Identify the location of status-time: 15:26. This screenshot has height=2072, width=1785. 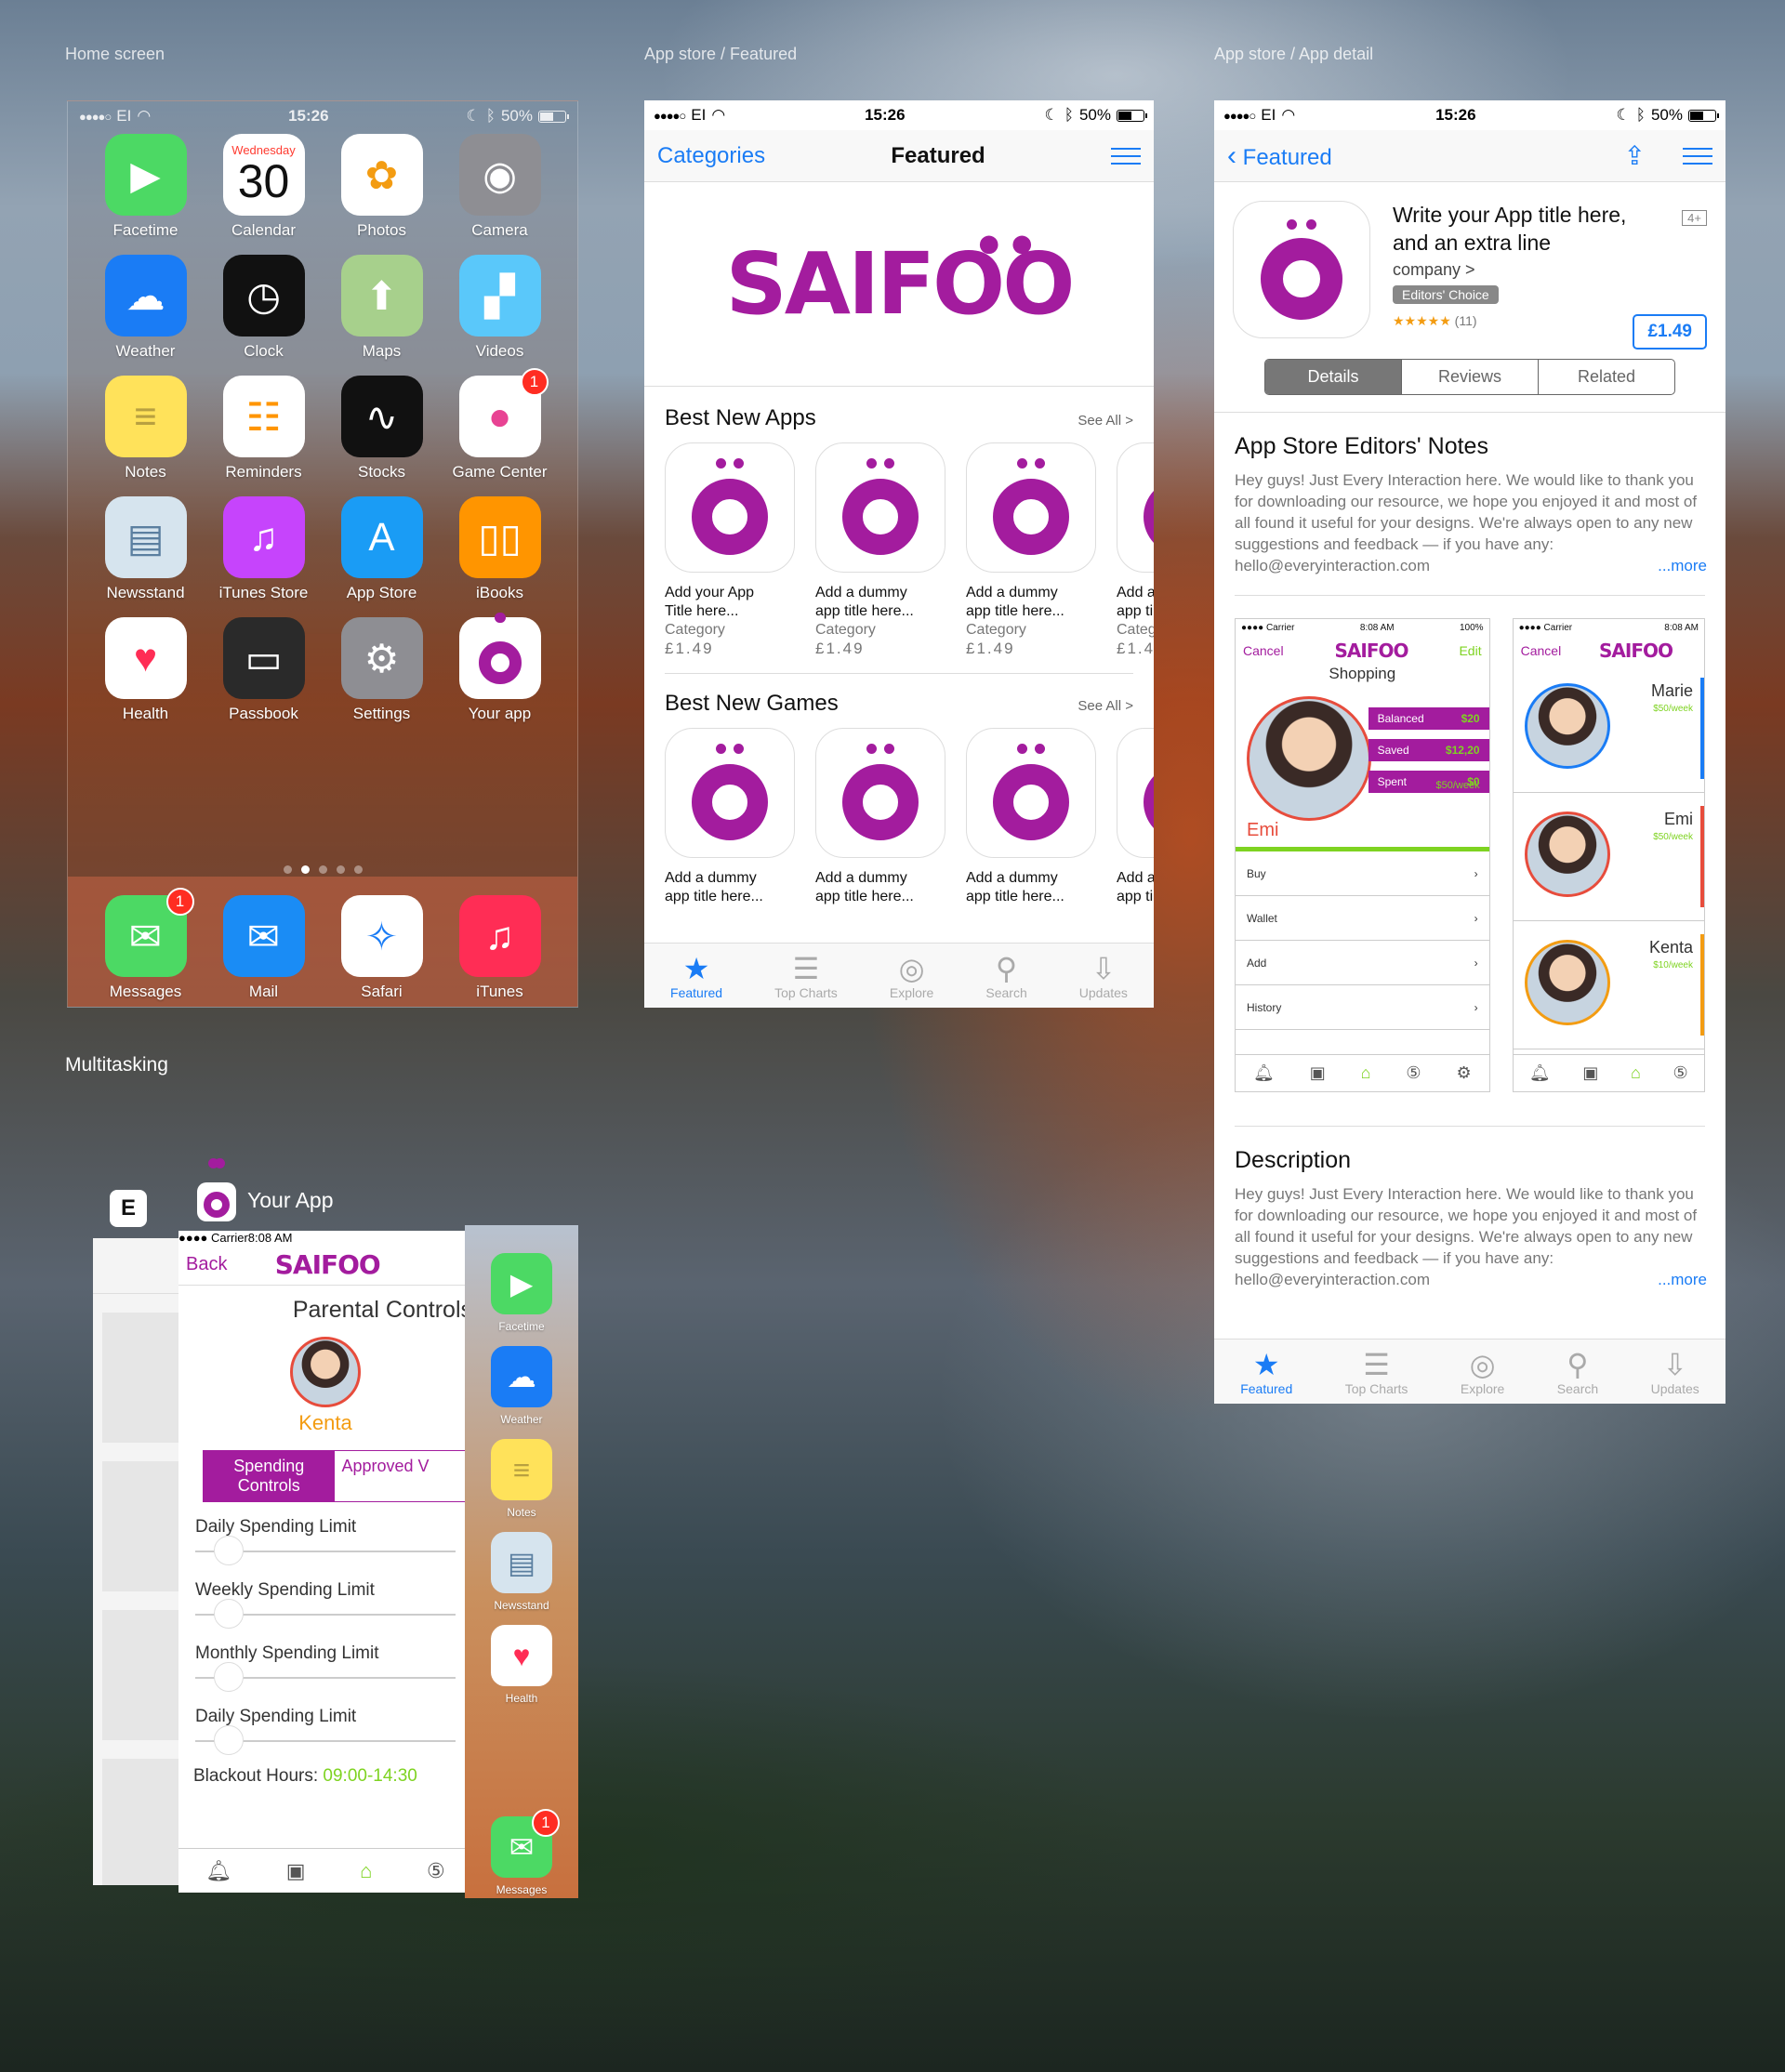
(1455, 115).